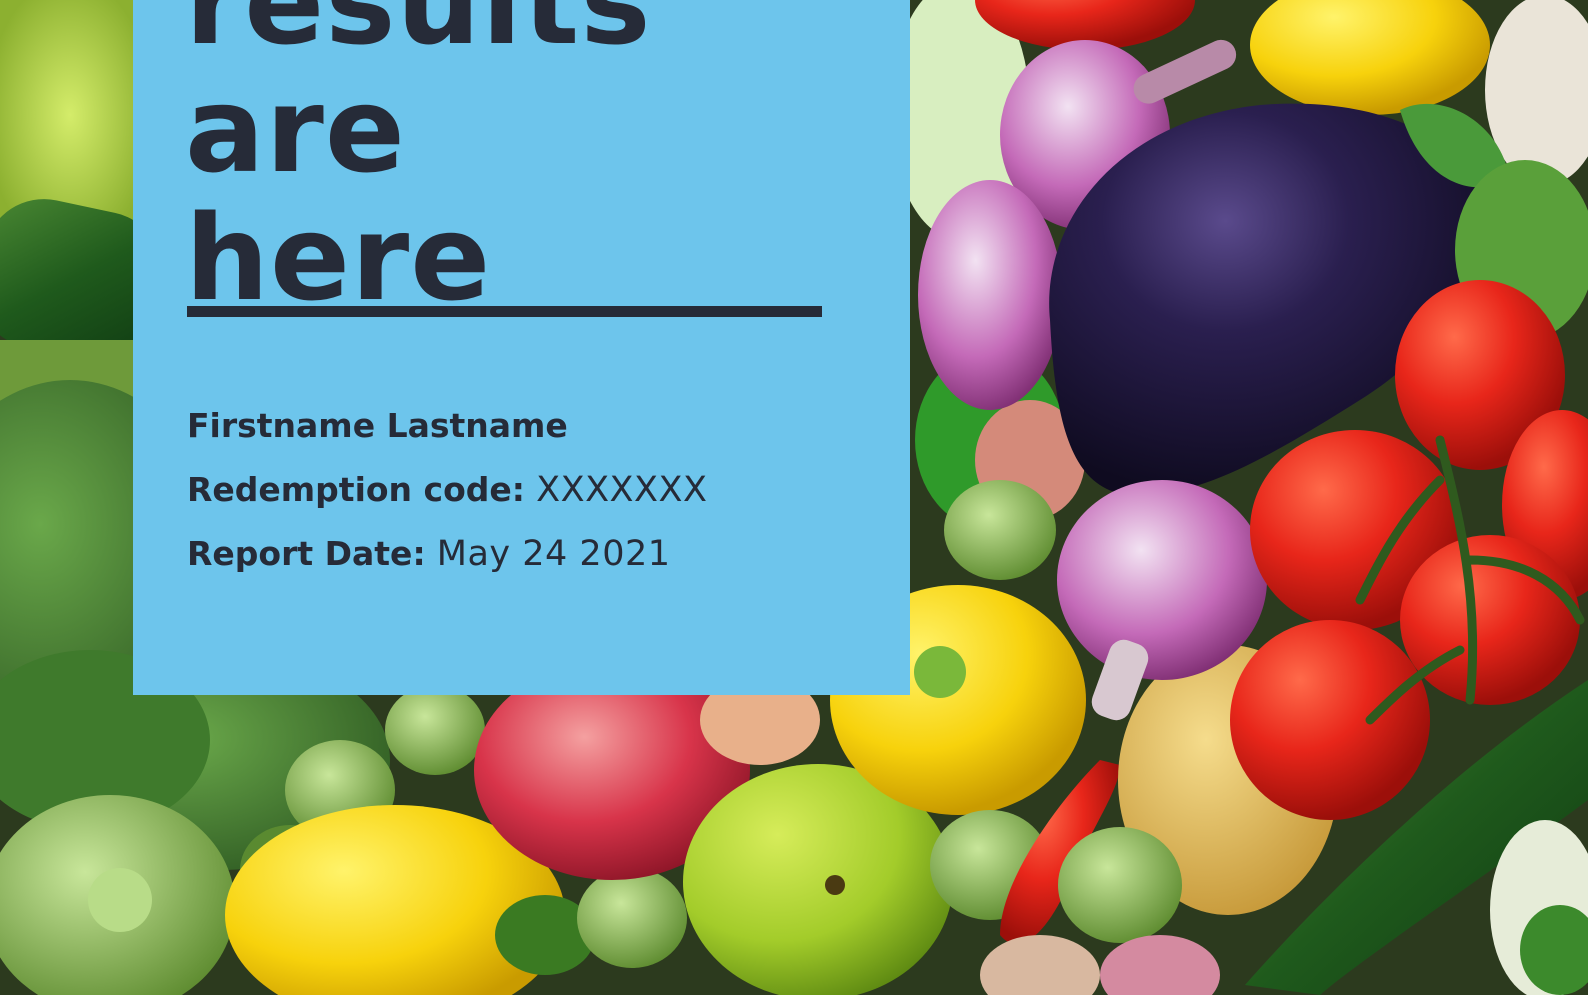  I want to click on report-date-label: Report Date:, so click(306, 553).